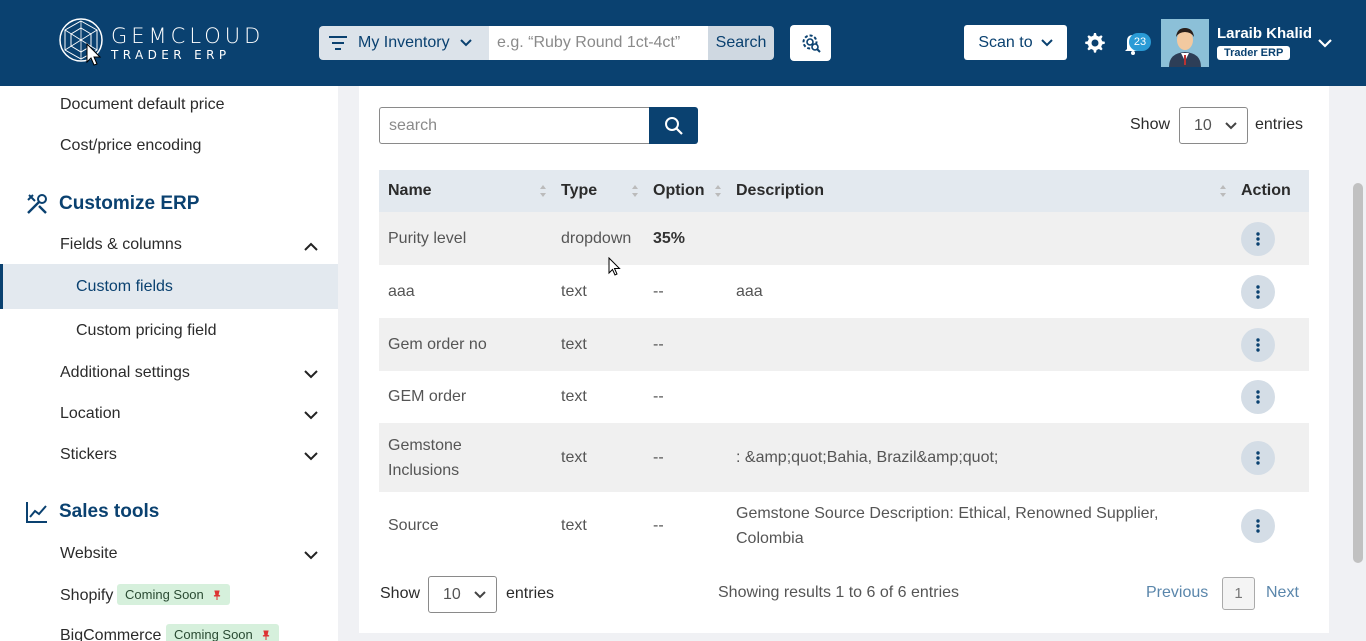  I want to click on page-length-select-top: 10, so click(1213, 125).